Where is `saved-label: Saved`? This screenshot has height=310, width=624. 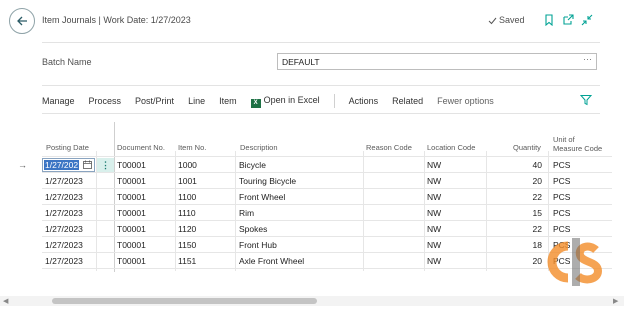 saved-label: Saved is located at coordinates (512, 20).